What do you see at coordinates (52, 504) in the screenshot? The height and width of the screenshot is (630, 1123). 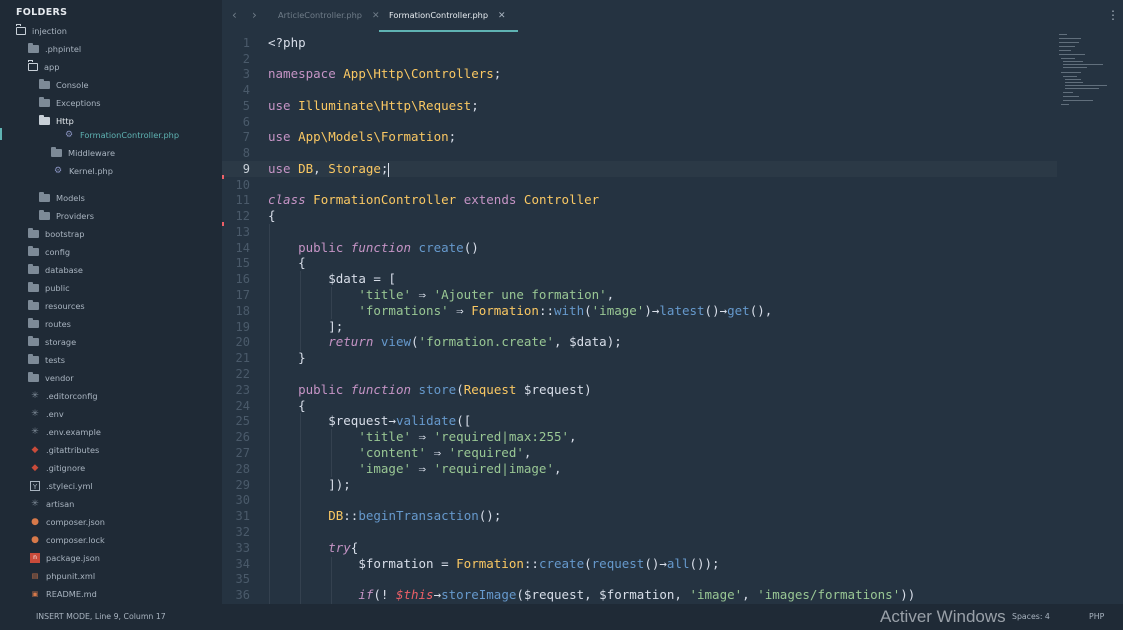 I see `sidebar-item-artisan: ✳ artisan` at bounding box center [52, 504].